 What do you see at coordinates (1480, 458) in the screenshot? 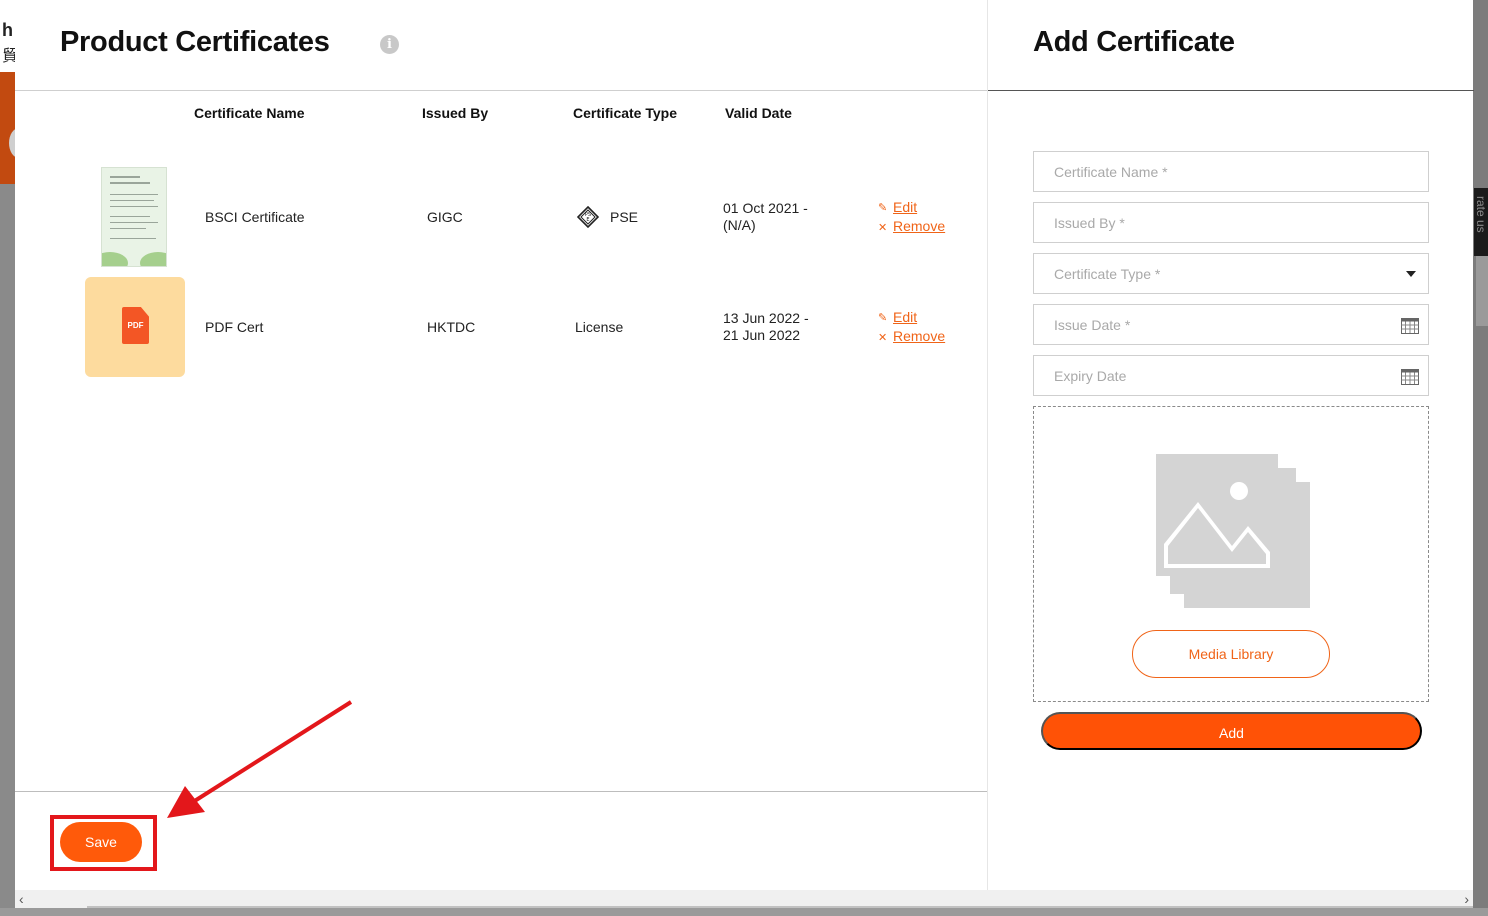
I see `background-page-right: rate us` at bounding box center [1480, 458].